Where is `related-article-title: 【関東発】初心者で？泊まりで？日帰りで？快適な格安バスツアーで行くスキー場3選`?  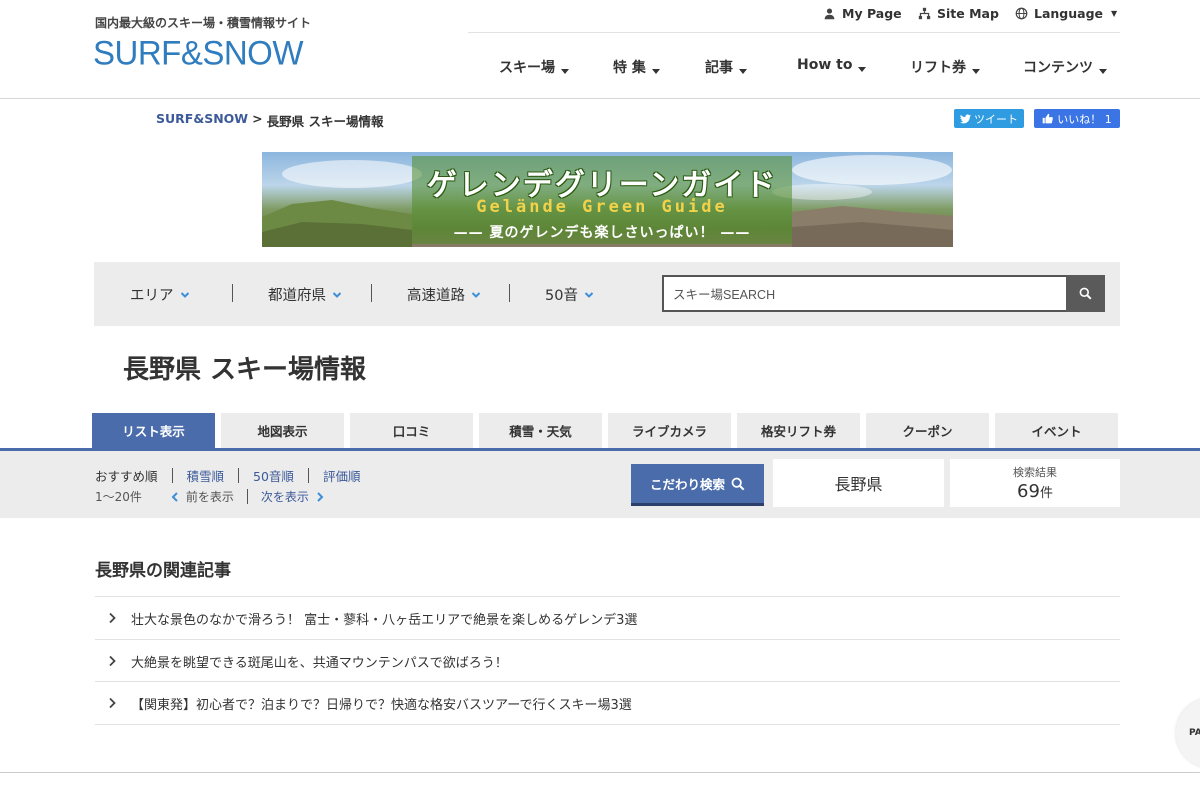
related-article-title: 【関東発】初心者で？泊まりで？日帰りで？快適な格安バスツアーで行くスキー場3選 is located at coordinates (381, 705).